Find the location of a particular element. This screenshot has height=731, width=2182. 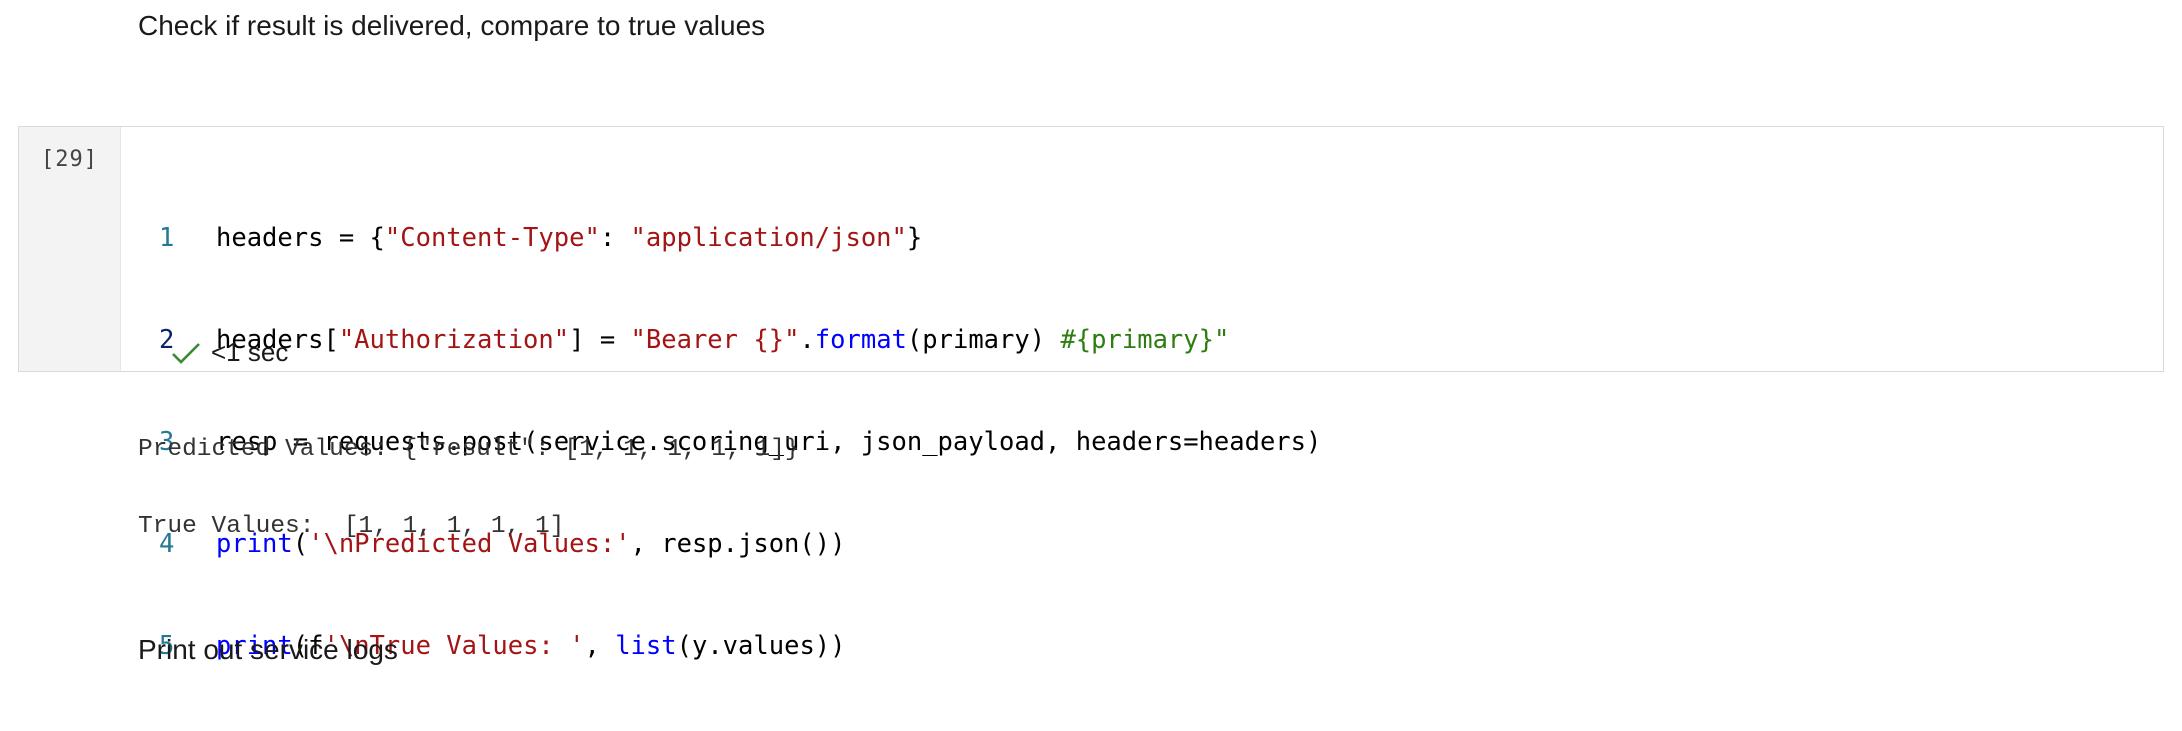

line-number: 1 is located at coordinates (167, 238).